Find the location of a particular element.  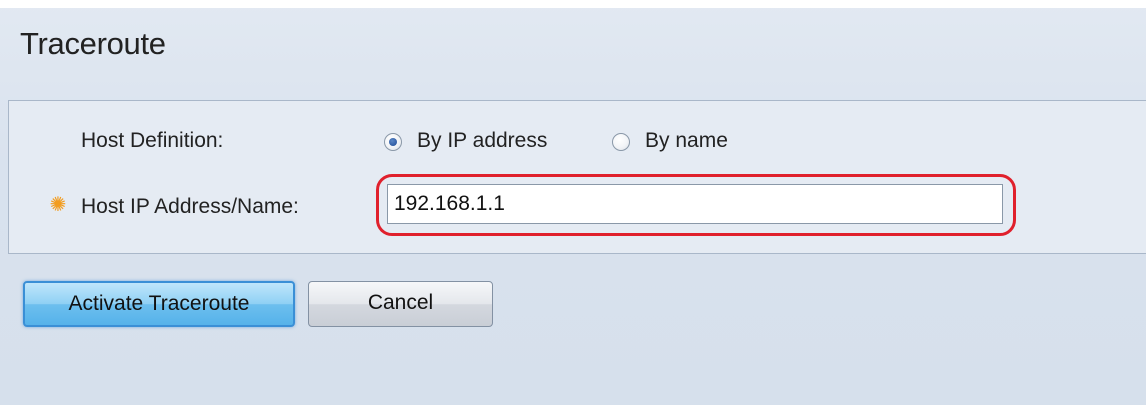

by-name-label: By name is located at coordinates (686, 141).